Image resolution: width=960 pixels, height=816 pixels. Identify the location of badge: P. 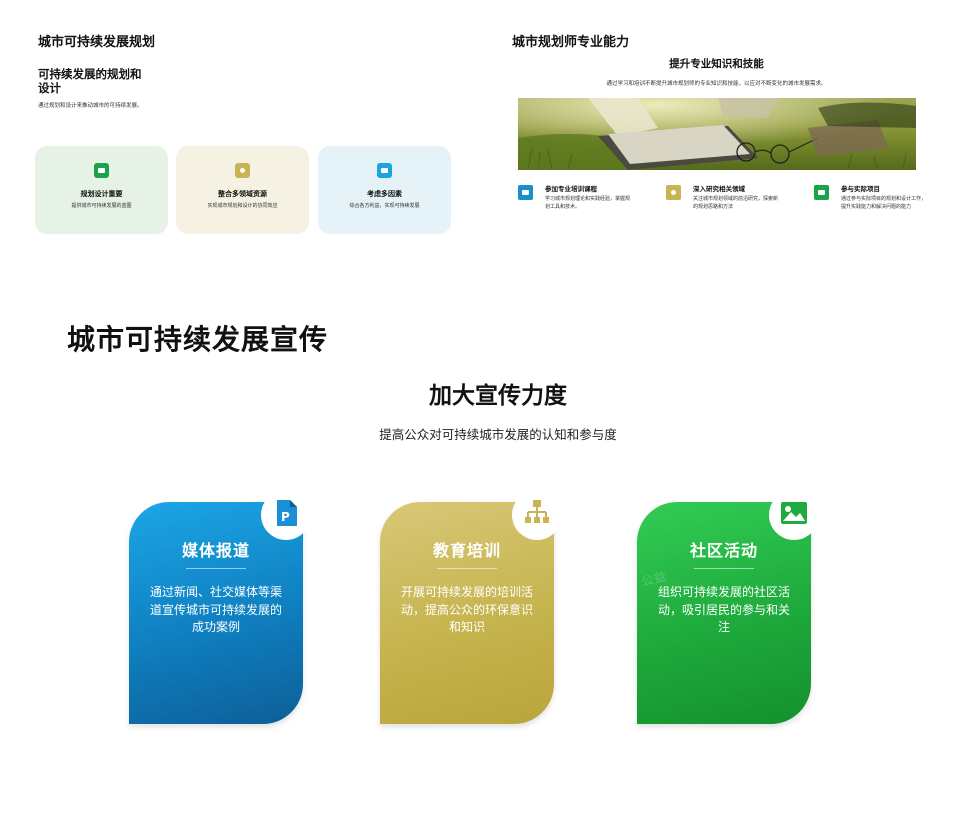
(286, 515).